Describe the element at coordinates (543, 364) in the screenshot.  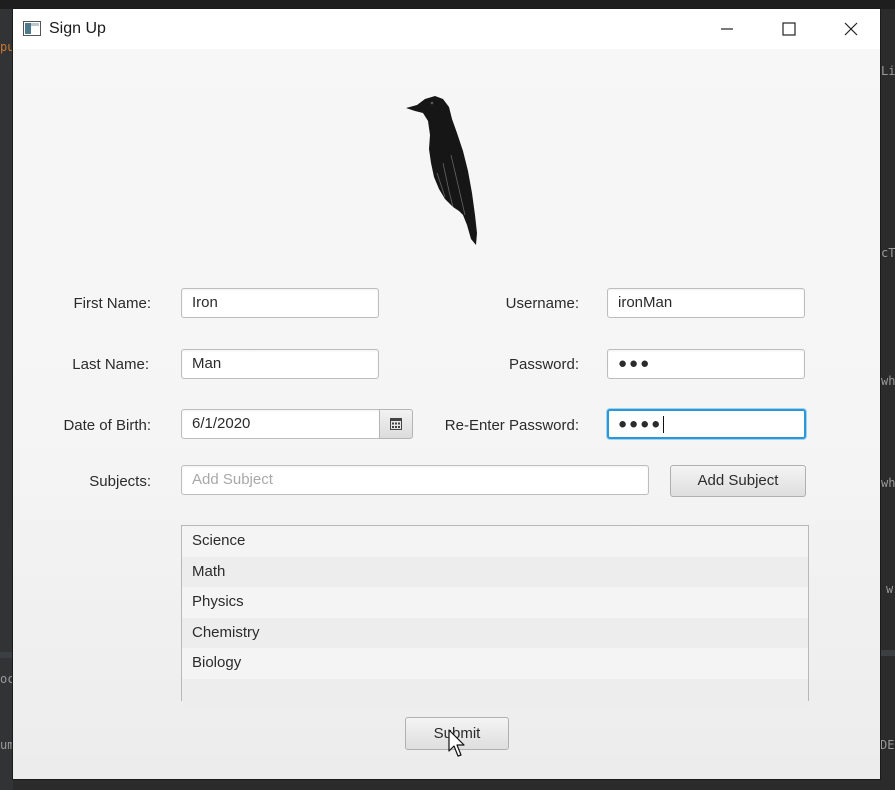
I see `password-label: Password:` at that location.